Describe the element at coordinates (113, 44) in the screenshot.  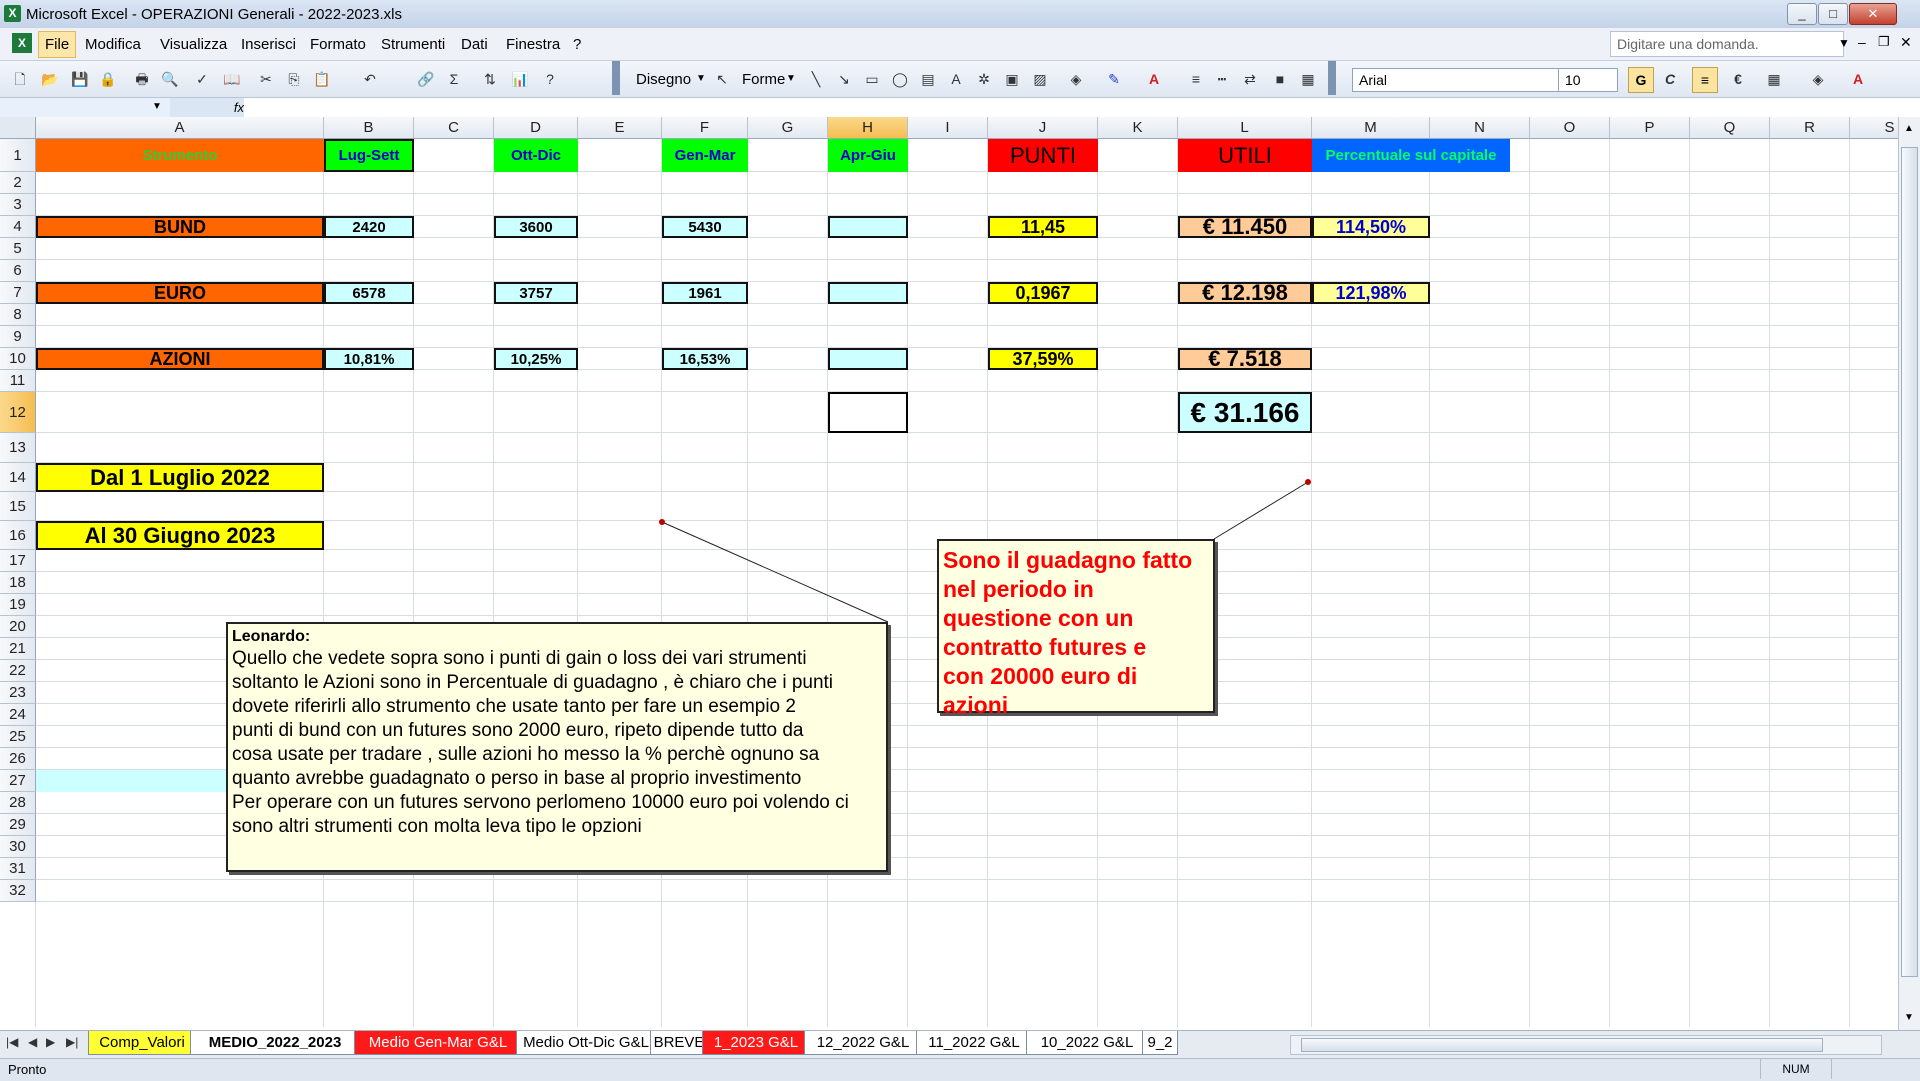
I see `menu-modifica: Modifica` at that location.